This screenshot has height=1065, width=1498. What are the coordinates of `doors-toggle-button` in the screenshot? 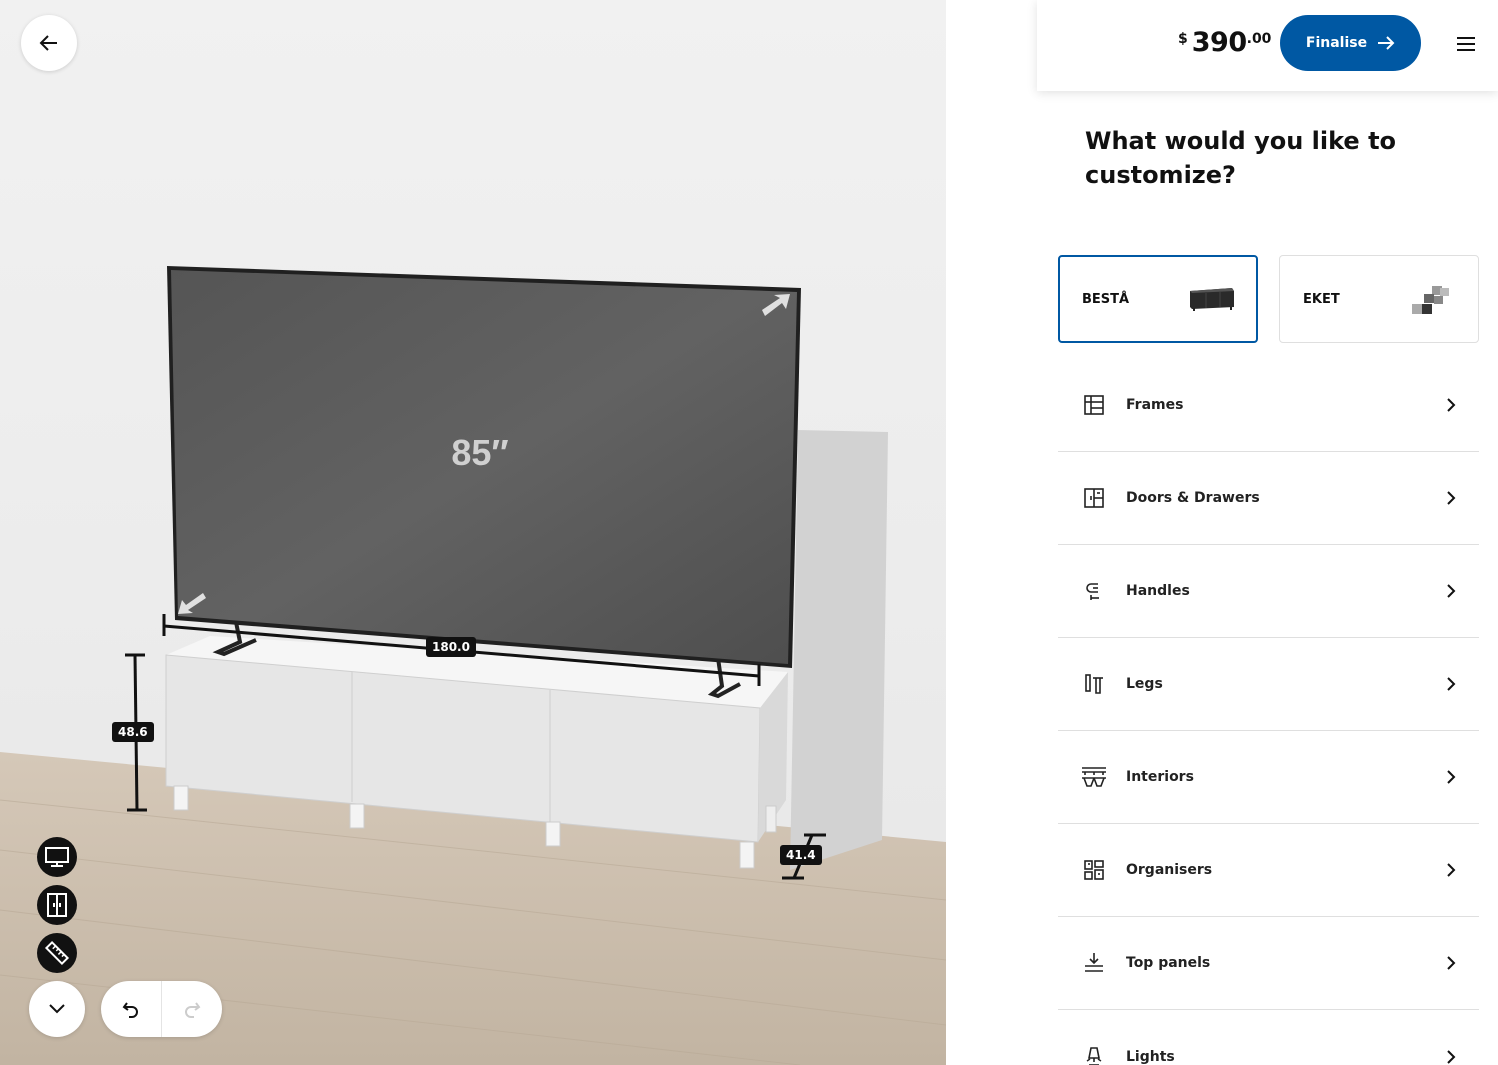 It's located at (57, 905).